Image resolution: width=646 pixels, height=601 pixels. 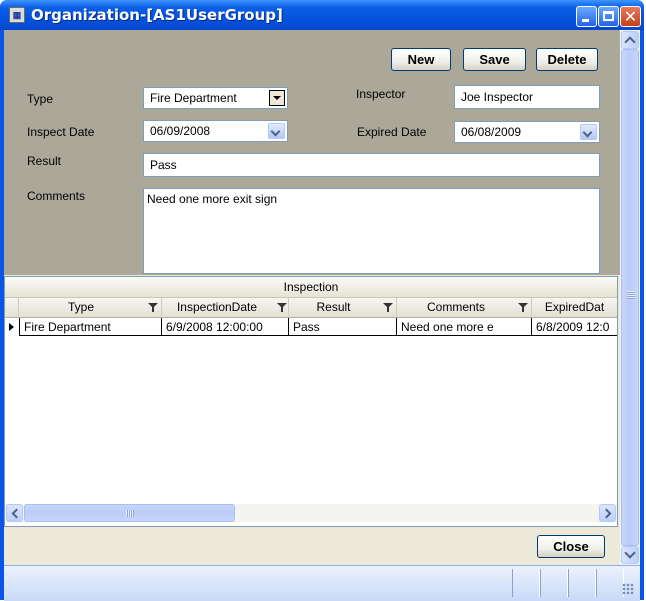 I want to click on form-icon: ▦, so click(x=17, y=15).